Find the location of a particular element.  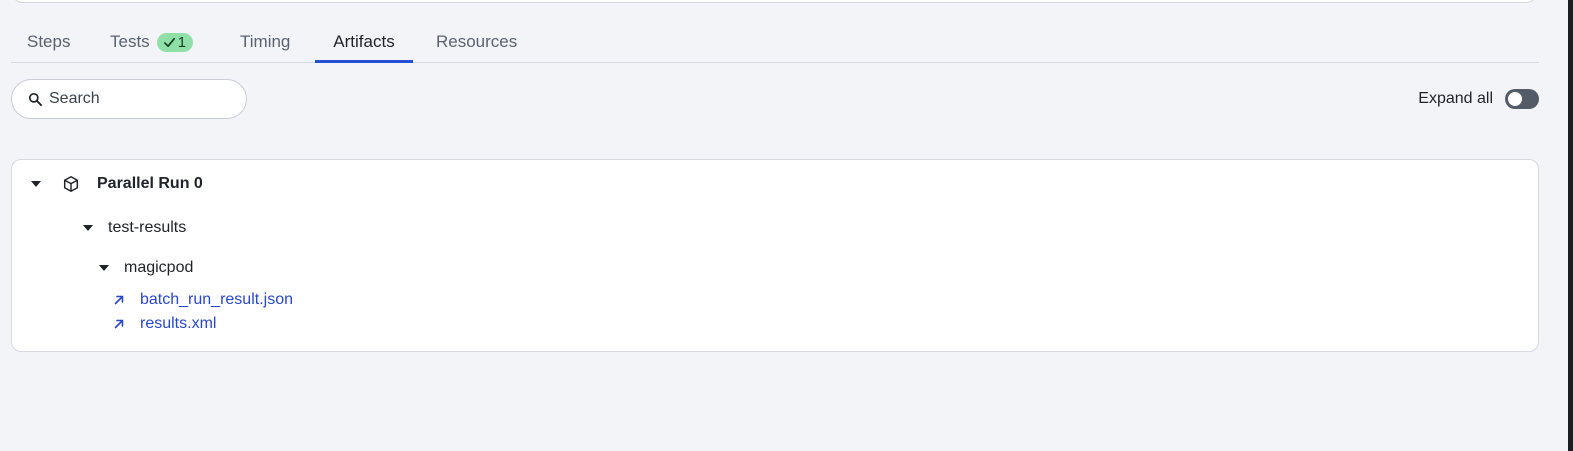

folder-label: test-results is located at coordinates (147, 227).